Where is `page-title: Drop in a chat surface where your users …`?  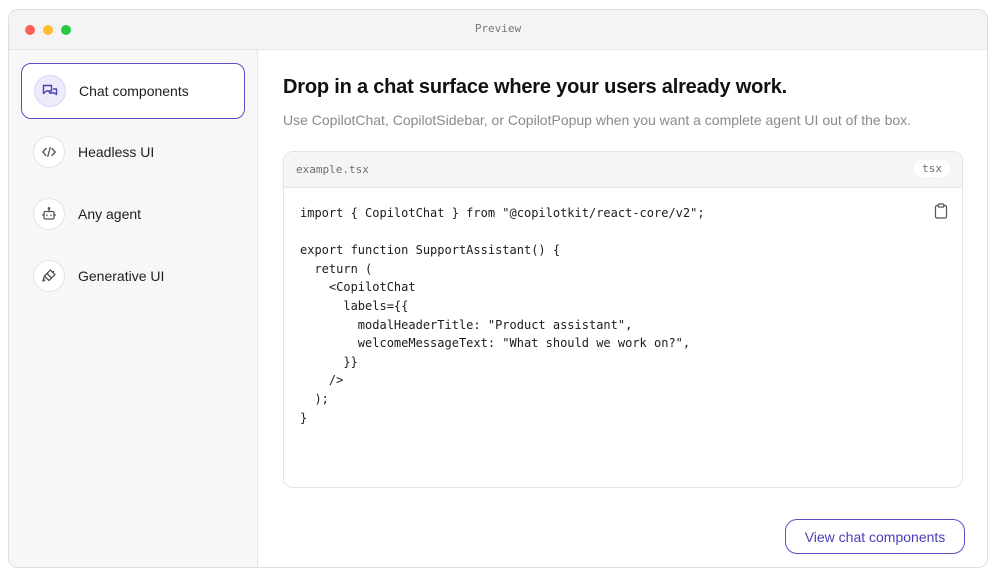
page-title: Drop in a chat surface where your users … is located at coordinates (535, 87).